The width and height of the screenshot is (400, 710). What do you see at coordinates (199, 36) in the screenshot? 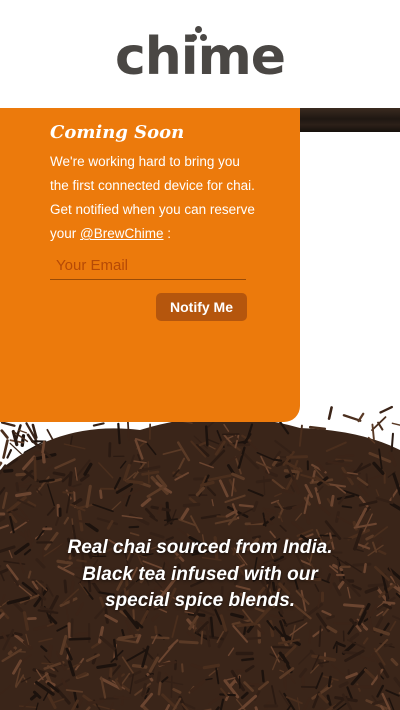
I see `logo-dots-icon` at bounding box center [199, 36].